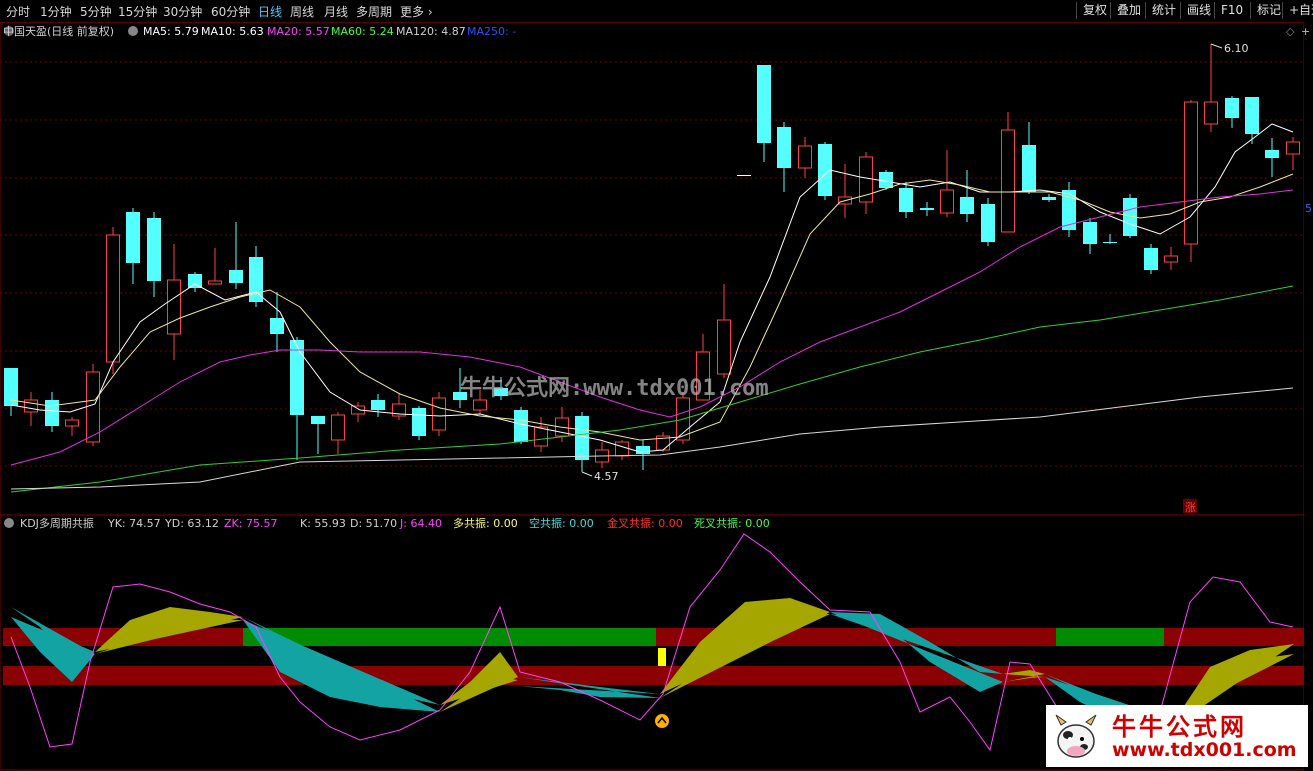 This screenshot has width=1313, height=771. Describe the element at coordinates (587, 474) in the screenshot. I see `low-pointer-line` at that location.